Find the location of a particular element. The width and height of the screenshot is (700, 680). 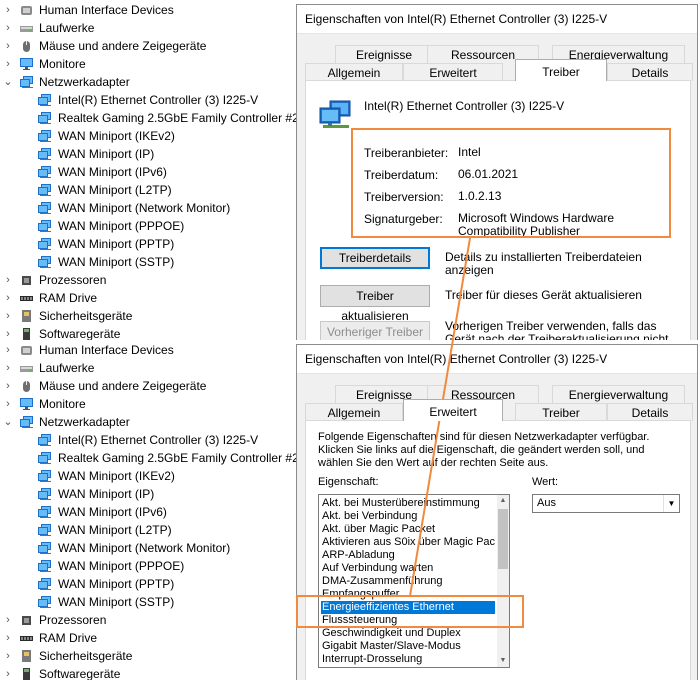

property-list-item: Aktivieren aus S0ix über Magic Pack is located at coordinates (408, 542).